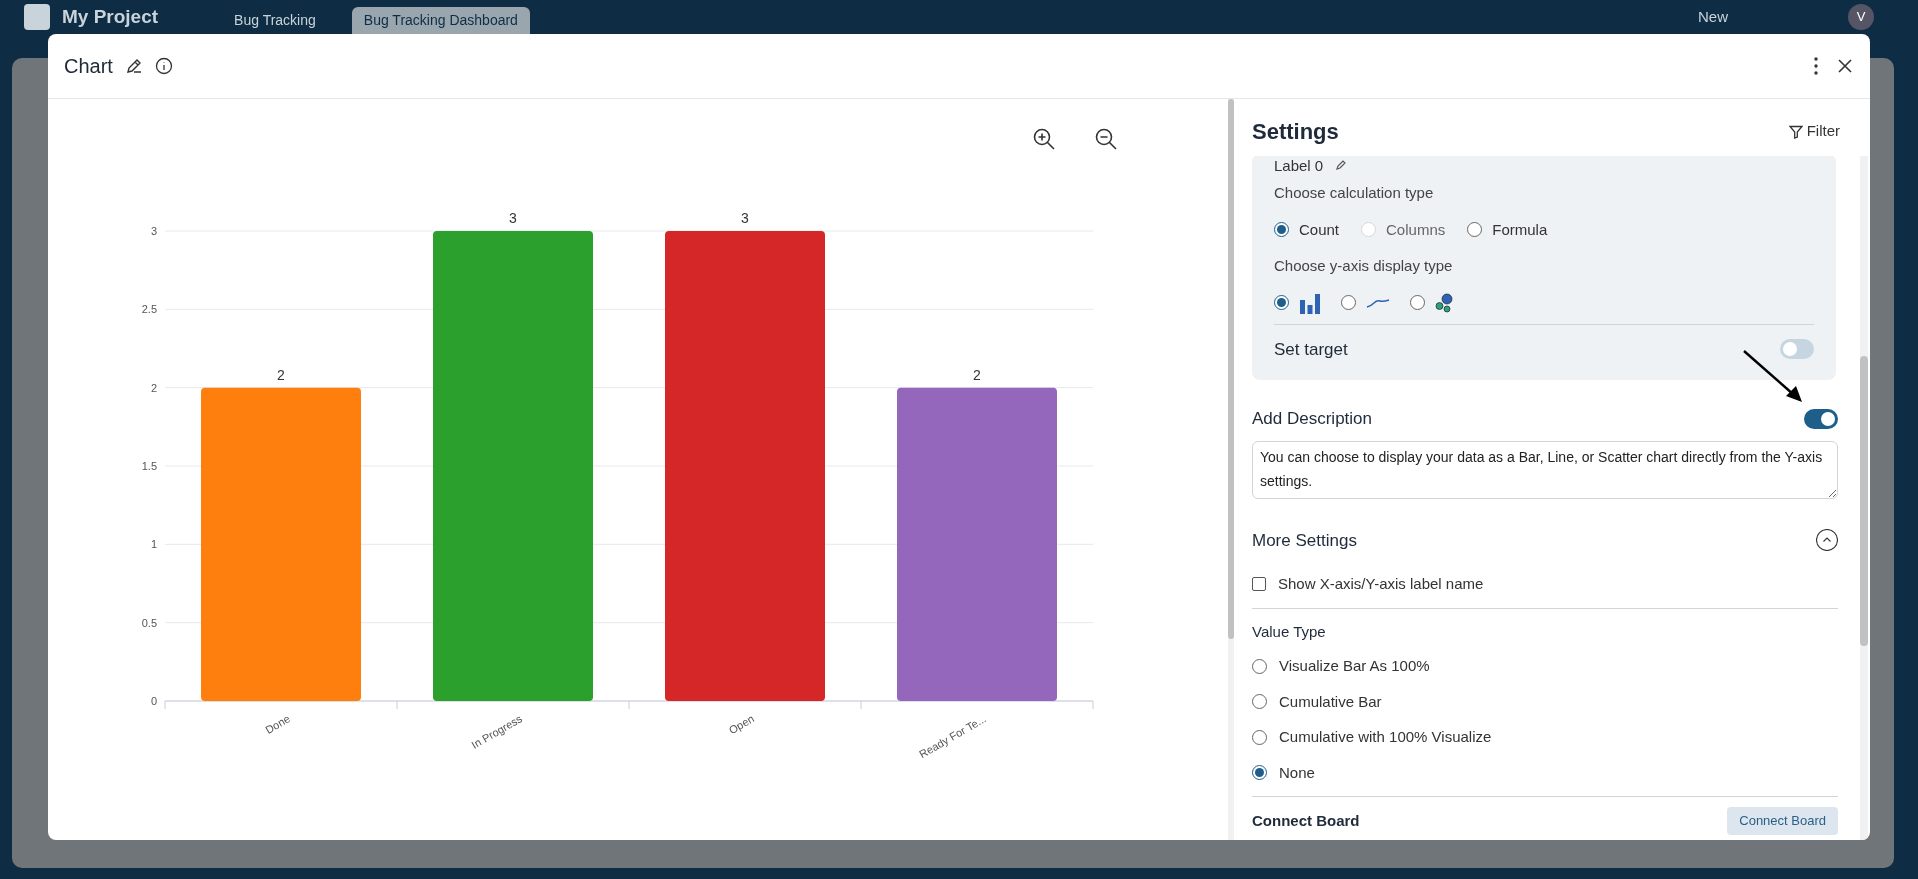 Image resolution: width=1918 pixels, height=879 pixels. What do you see at coordinates (153, 544) in the screenshot?
I see `y-tick-label: 1` at bounding box center [153, 544].